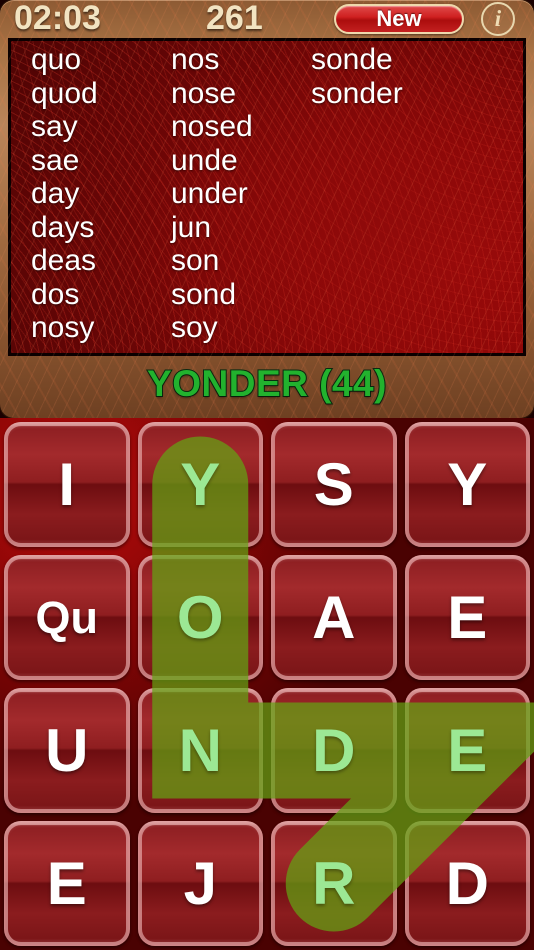 This screenshot has width=534, height=950. I want to click on letter-tile-e-r3c0: E, so click(67, 883).